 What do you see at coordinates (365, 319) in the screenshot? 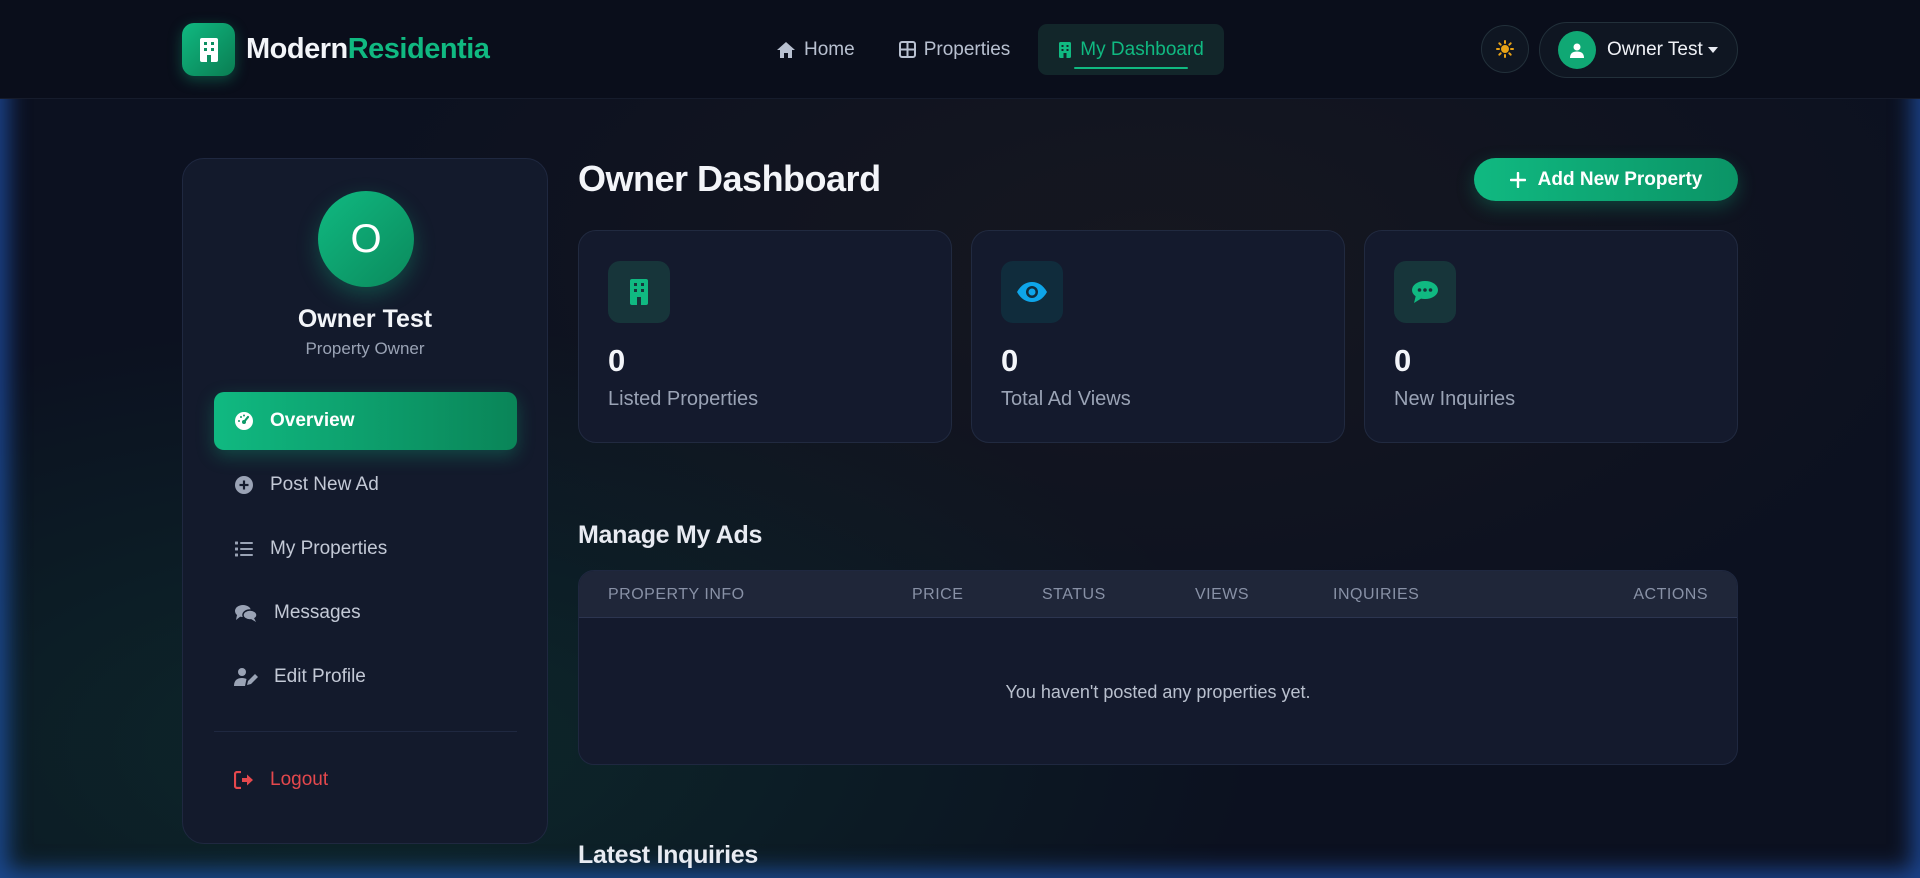
I see `profile-name: Owner Test` at bounding box center [365, 319].